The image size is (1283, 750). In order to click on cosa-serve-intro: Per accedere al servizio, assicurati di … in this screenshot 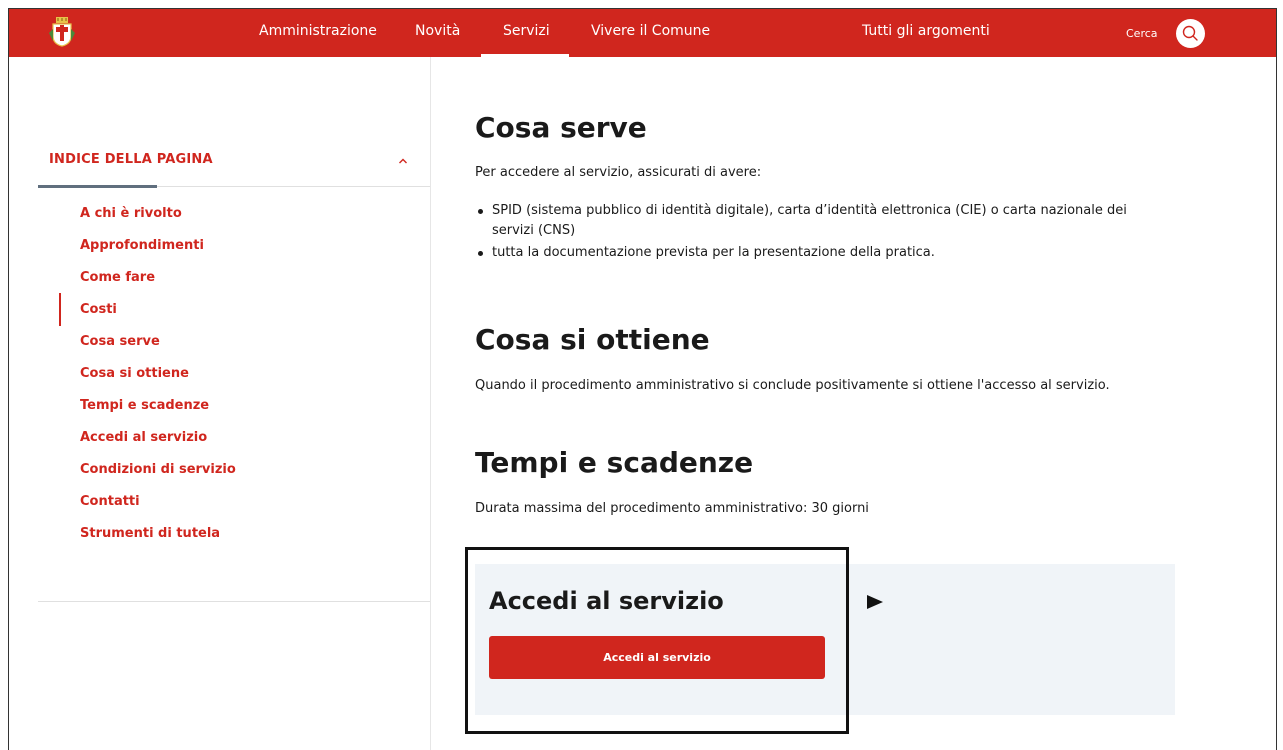, I will do `click(618, 172)`.